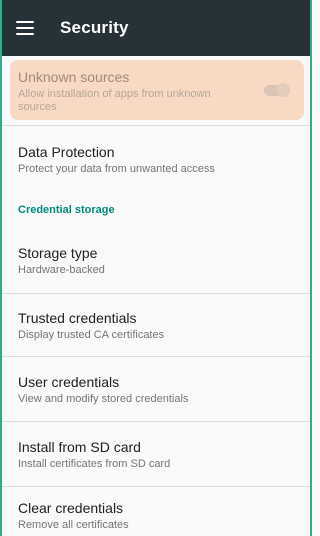 Image resolution: width=320 pixels, height=536 pixels. I want to click on toggle-thumb, so click(283, 90).